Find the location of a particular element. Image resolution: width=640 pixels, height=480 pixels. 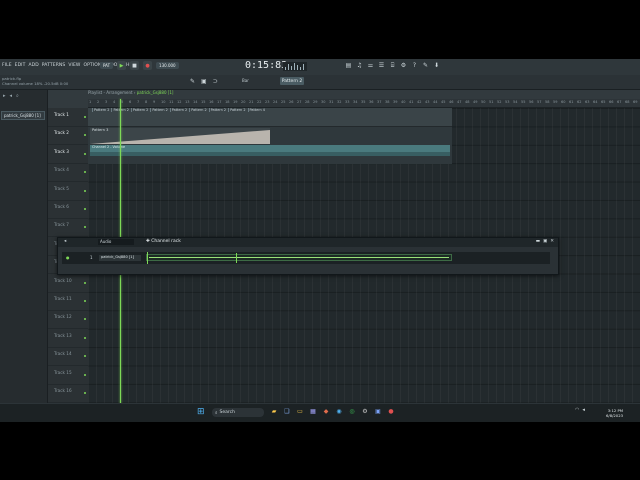

stop-button: ■ is located at coordinates (135, 65).